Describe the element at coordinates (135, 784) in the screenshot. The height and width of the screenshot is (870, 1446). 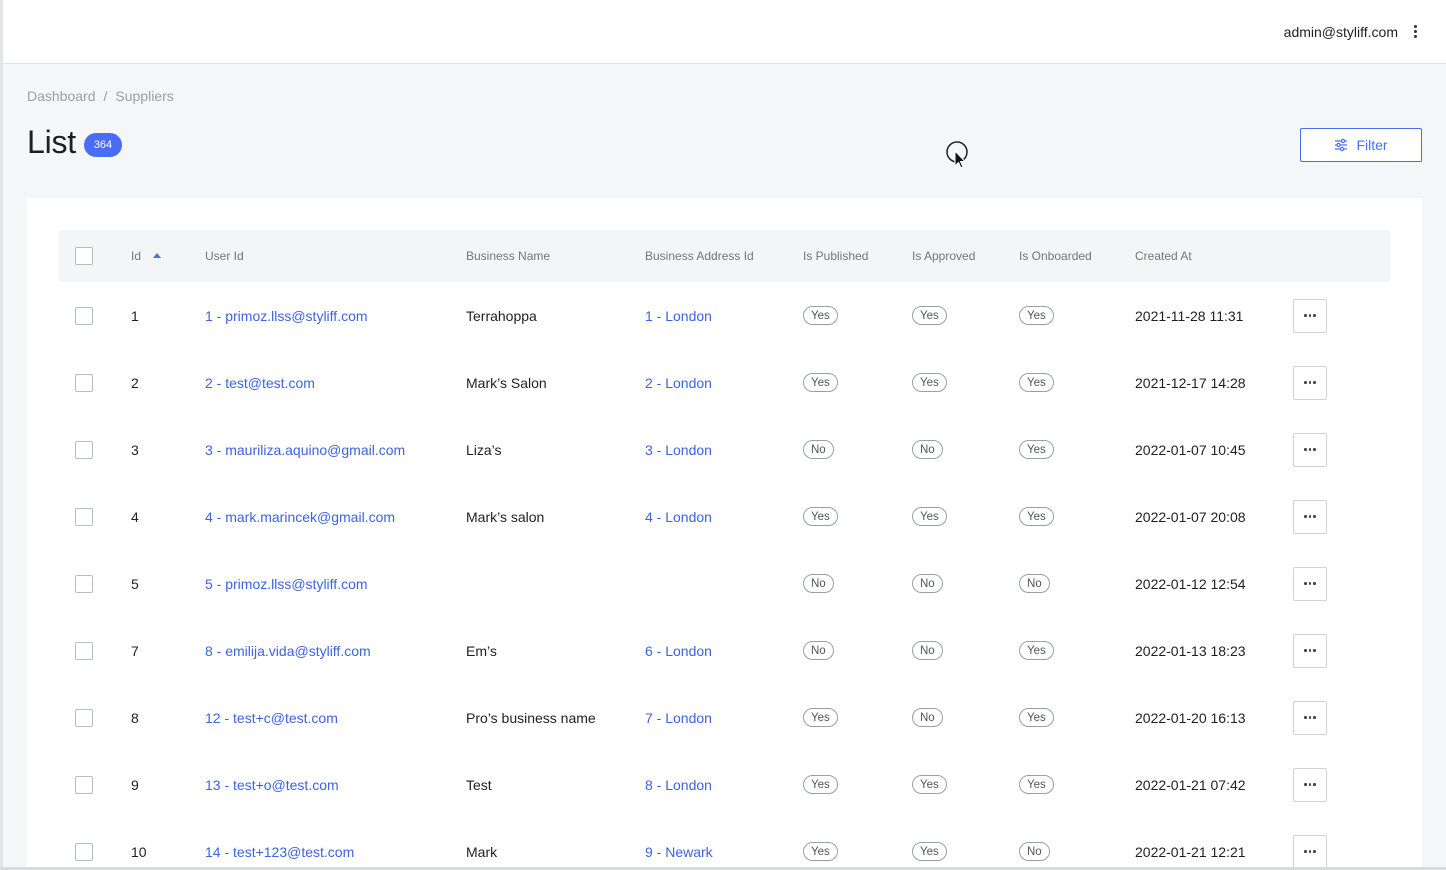
I see `row-id: 9` at that location.